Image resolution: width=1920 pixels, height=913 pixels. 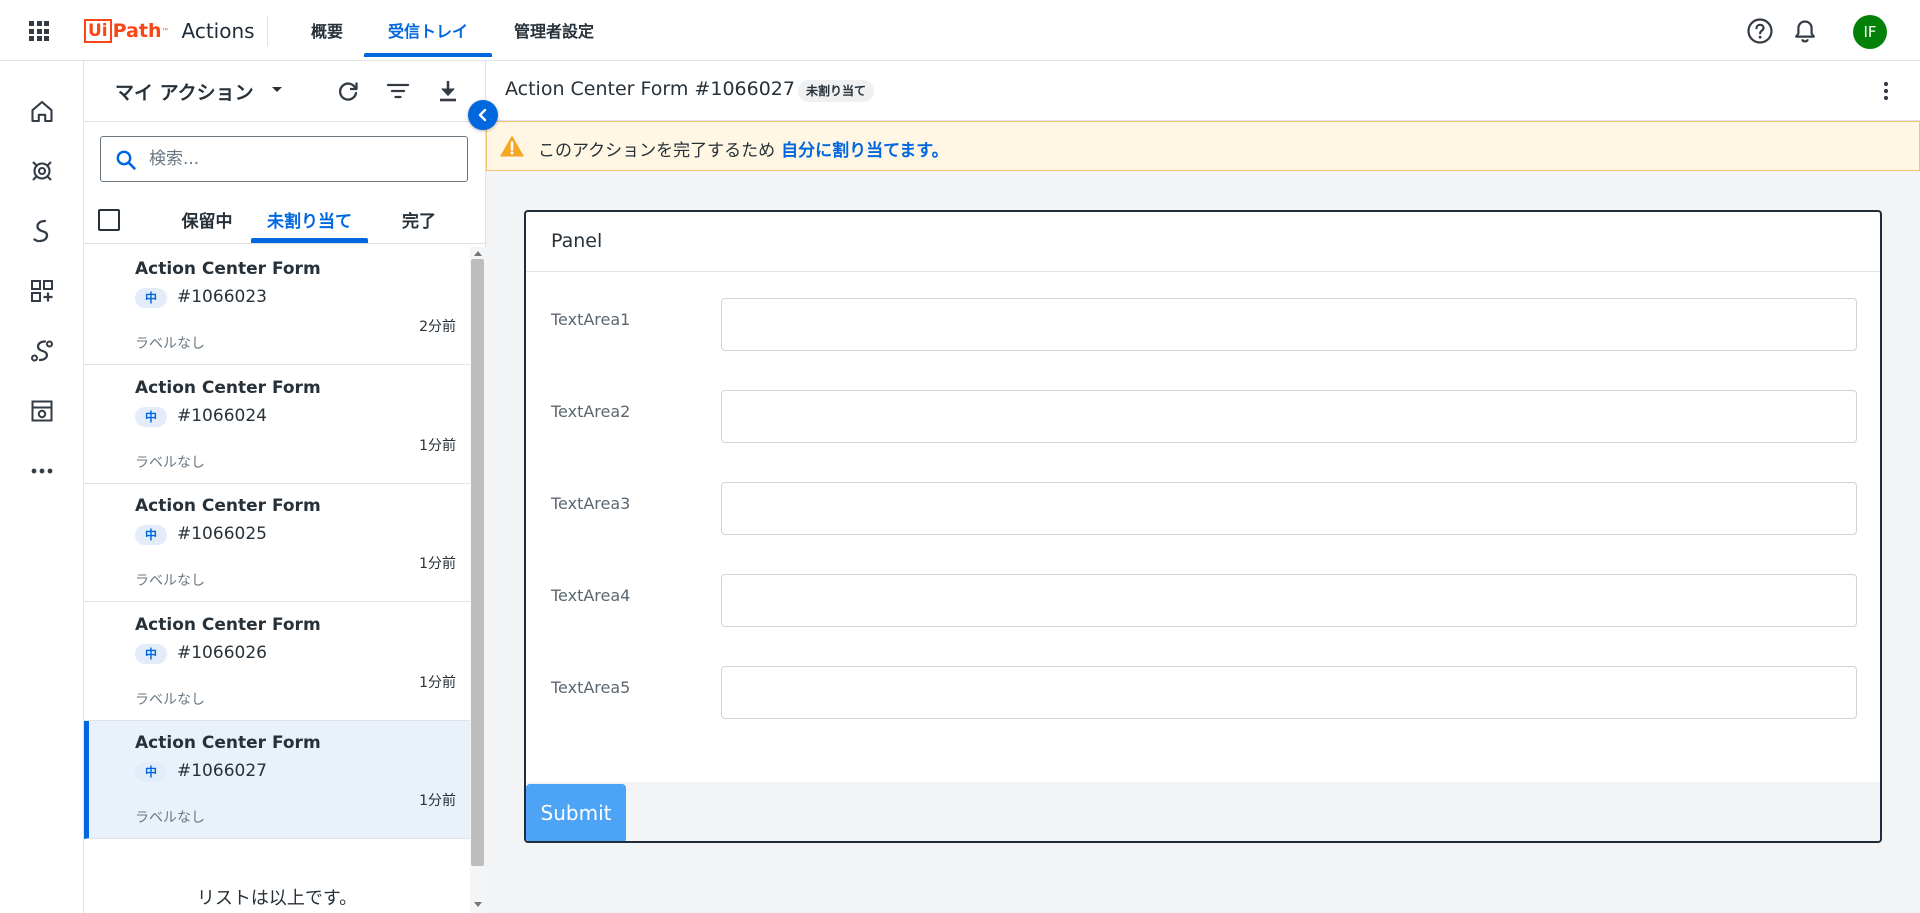 What do you see at coordinates (1203, 242) in the screenshot?
I see `panel-header: Panel` at bounding box center [1203, 242].